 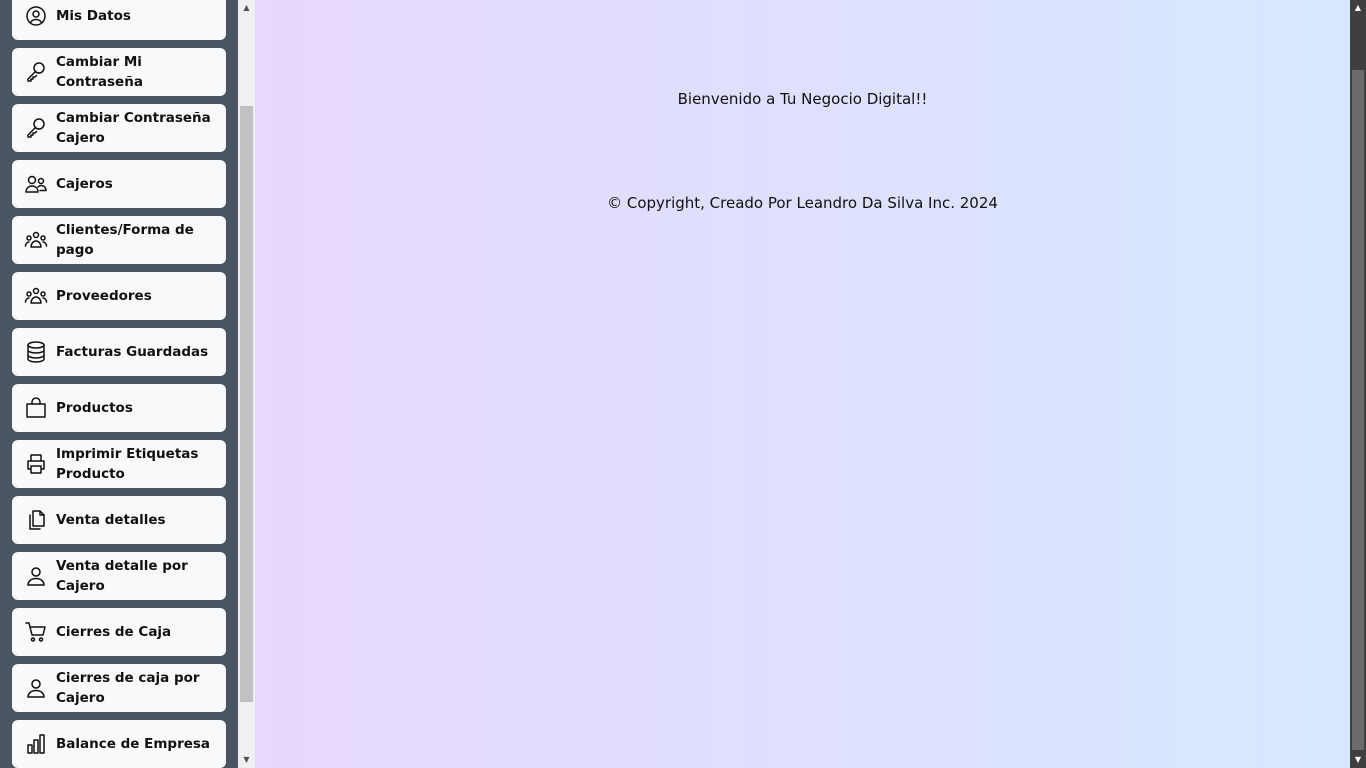 I want to click on sidebar-item-balance-de-empresa: Balance de Empresa, so click(x=119, y=744).